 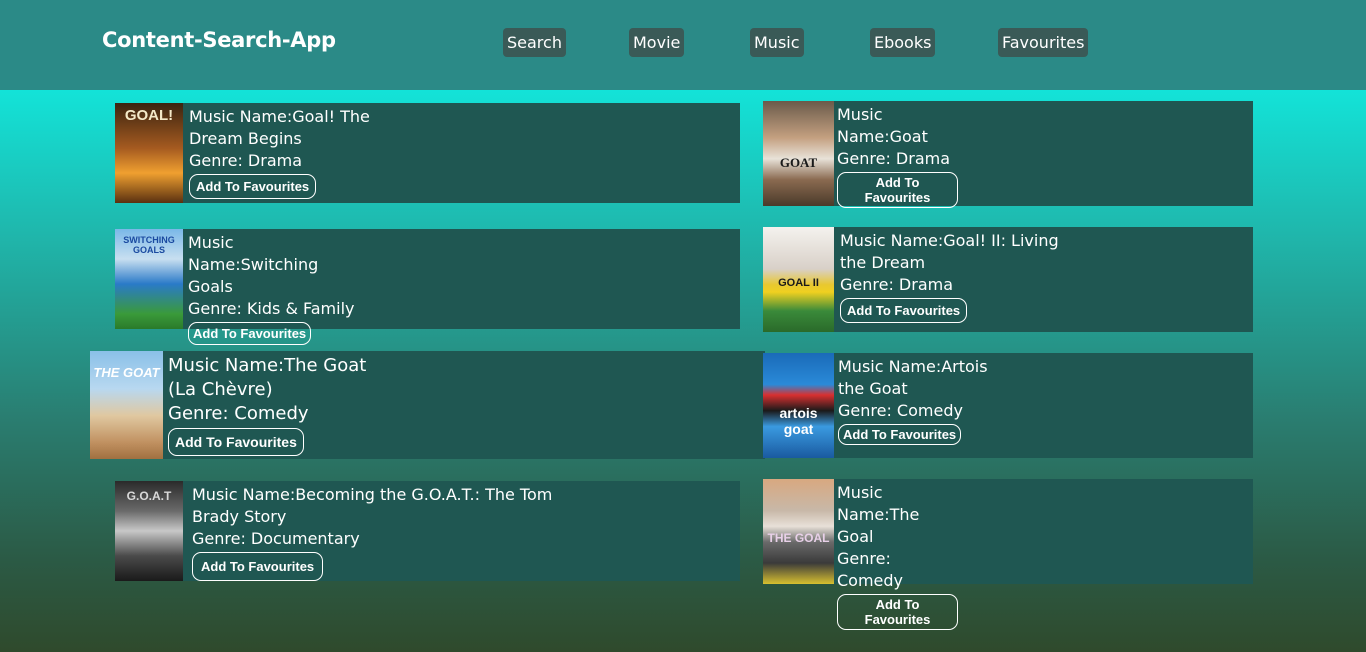 I want to click on music-name: Music Name:Goal! The Dream Begins, so click(x=279, y=127).